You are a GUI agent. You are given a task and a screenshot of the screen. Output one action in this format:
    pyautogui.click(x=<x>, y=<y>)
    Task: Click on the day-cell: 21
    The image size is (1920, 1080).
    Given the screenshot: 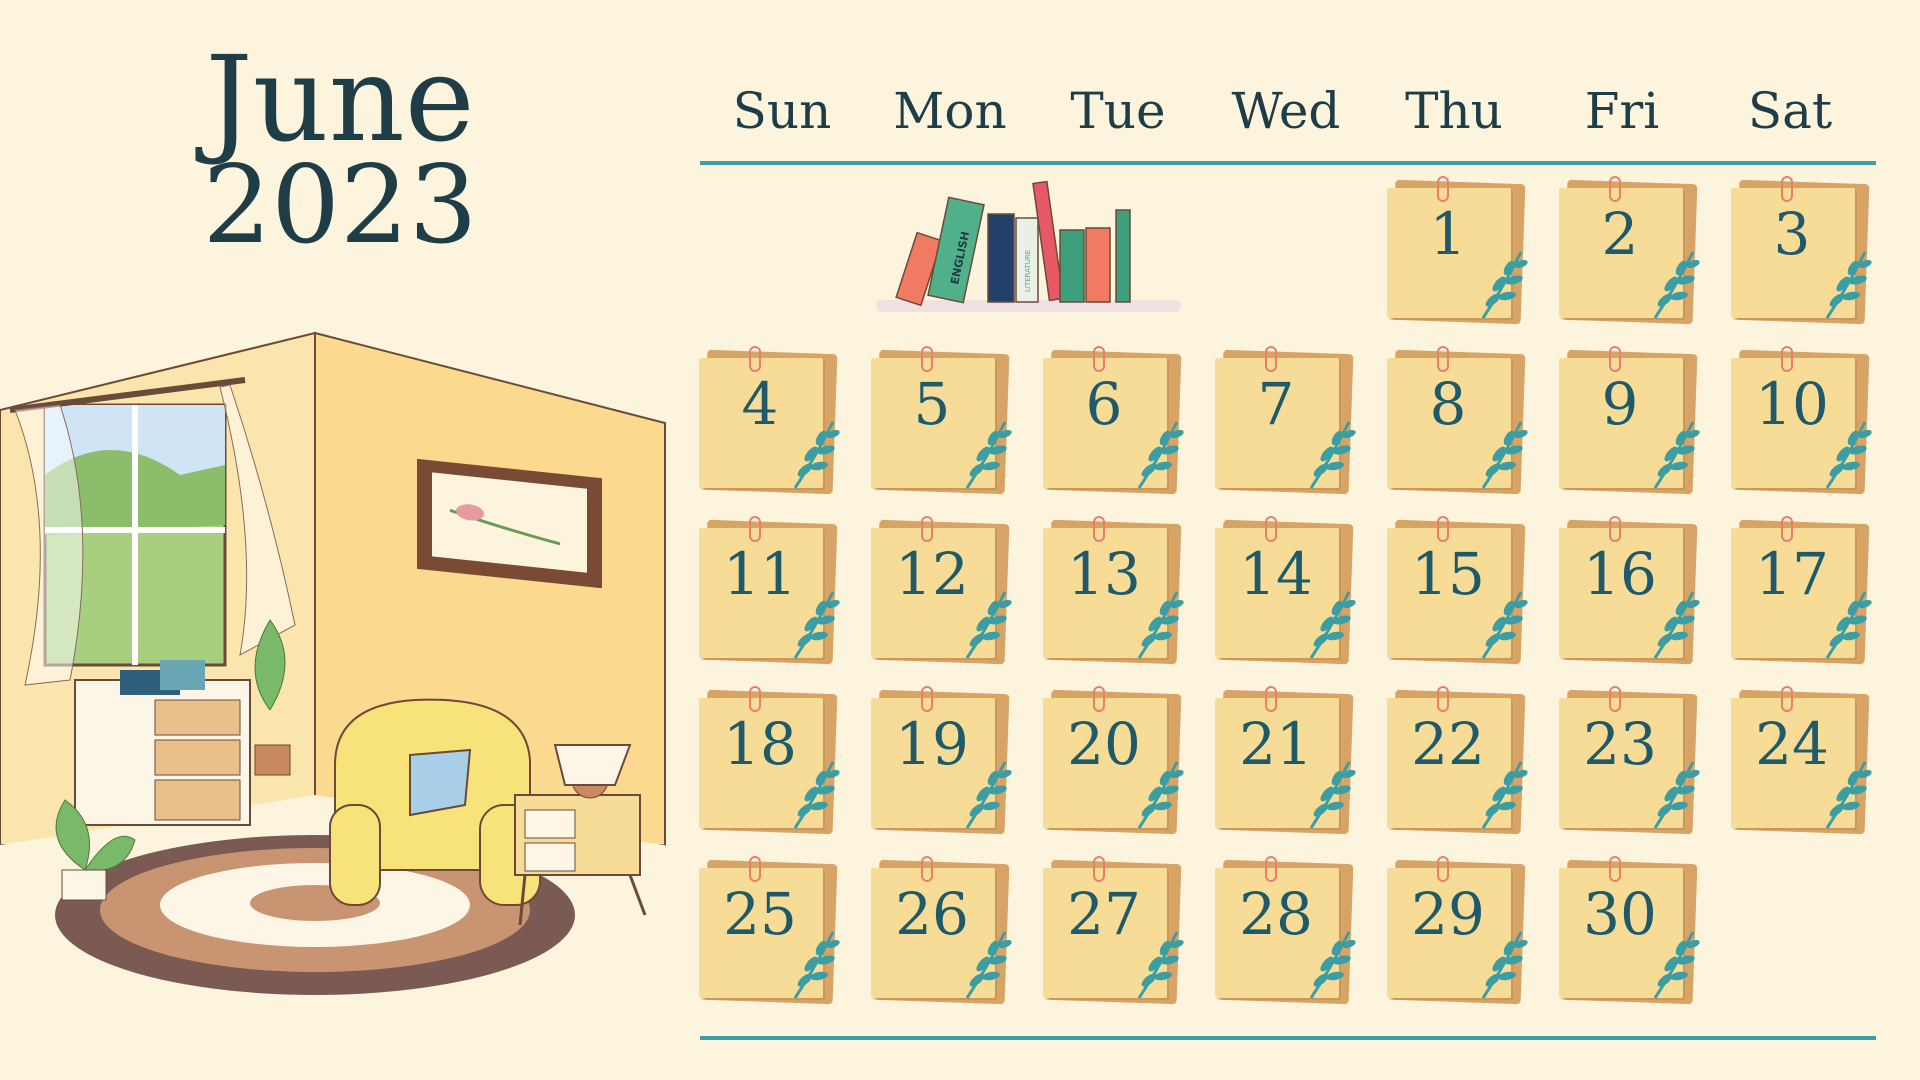 What is the action you would take?
    pyautogui.click(x=1288, y=762)
    